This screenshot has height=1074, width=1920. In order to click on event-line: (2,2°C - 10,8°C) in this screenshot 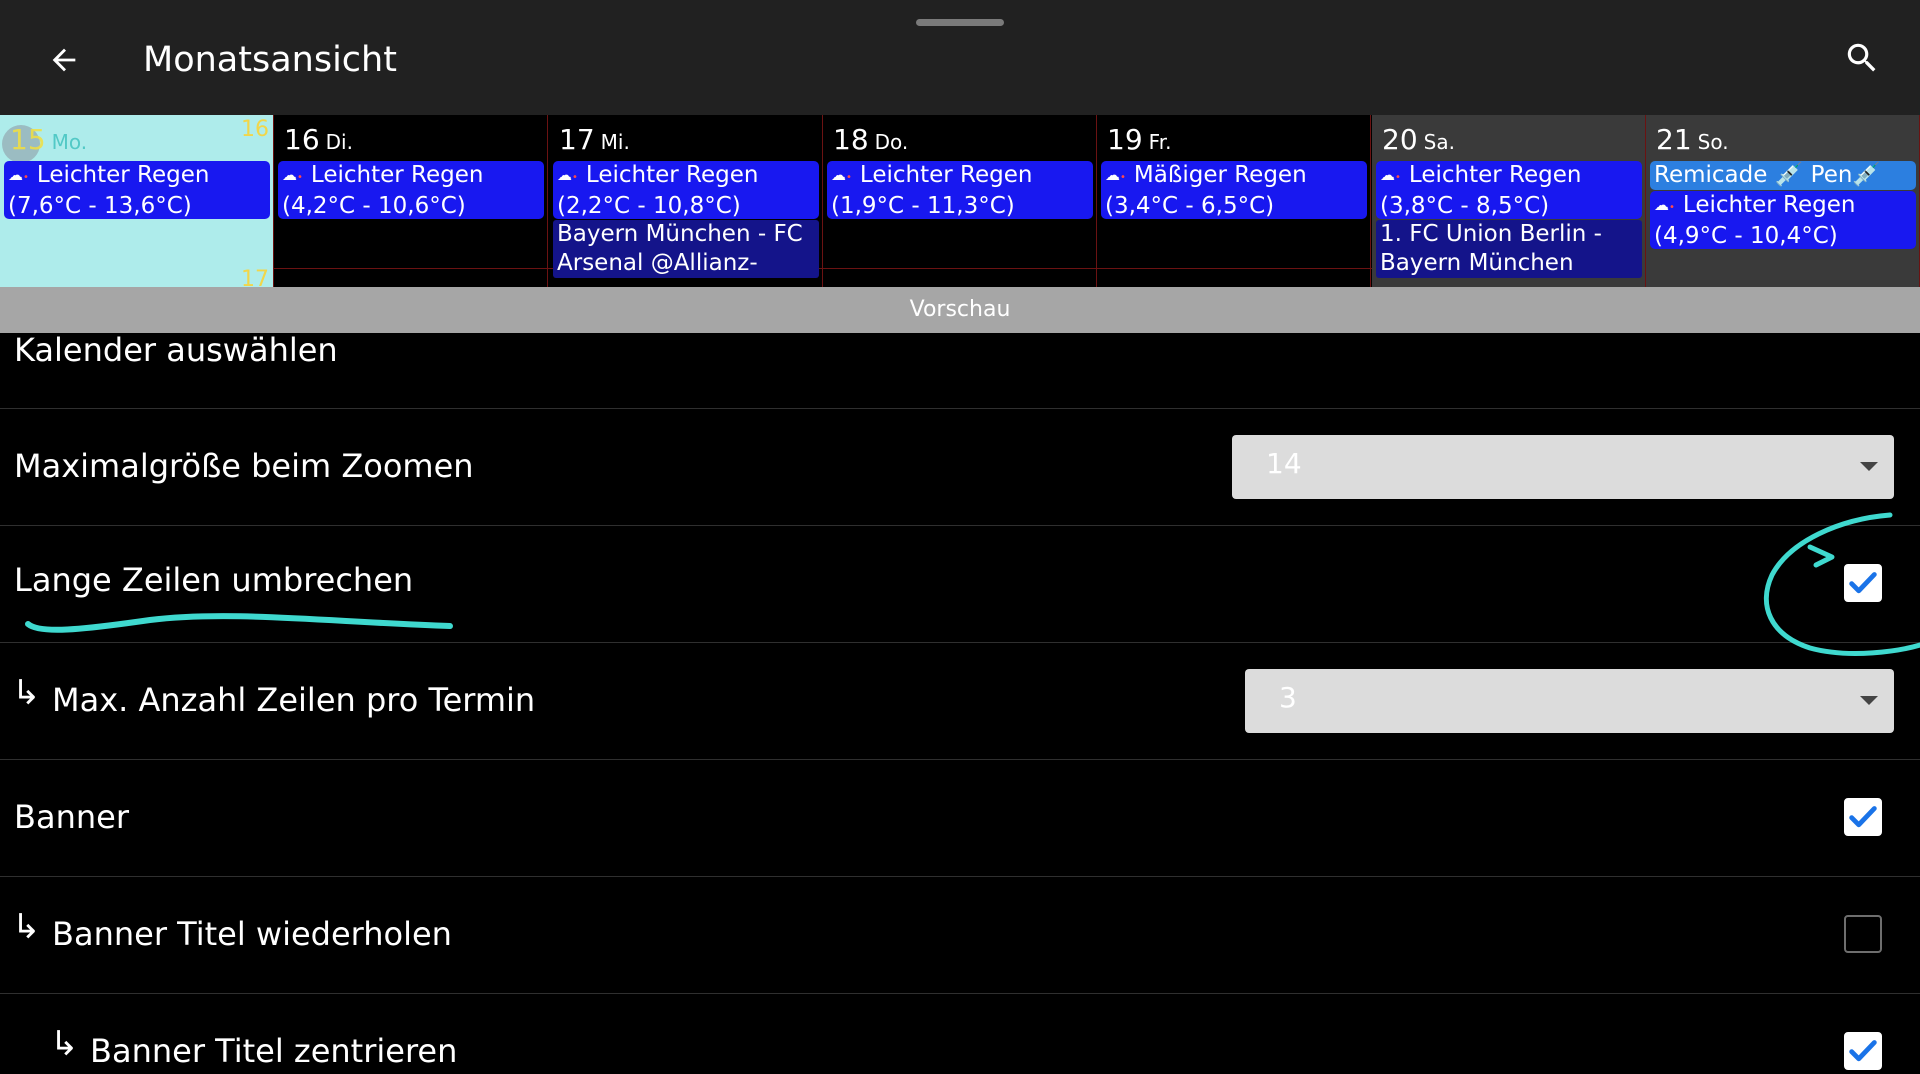, I will do `click(686, 205)`.